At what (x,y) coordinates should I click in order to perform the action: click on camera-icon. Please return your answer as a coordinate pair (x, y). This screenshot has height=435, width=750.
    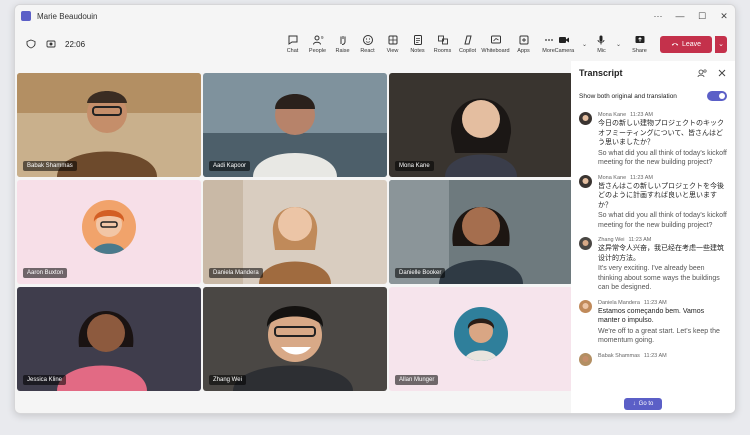
    Looking at the image, I should click on (564, 40).